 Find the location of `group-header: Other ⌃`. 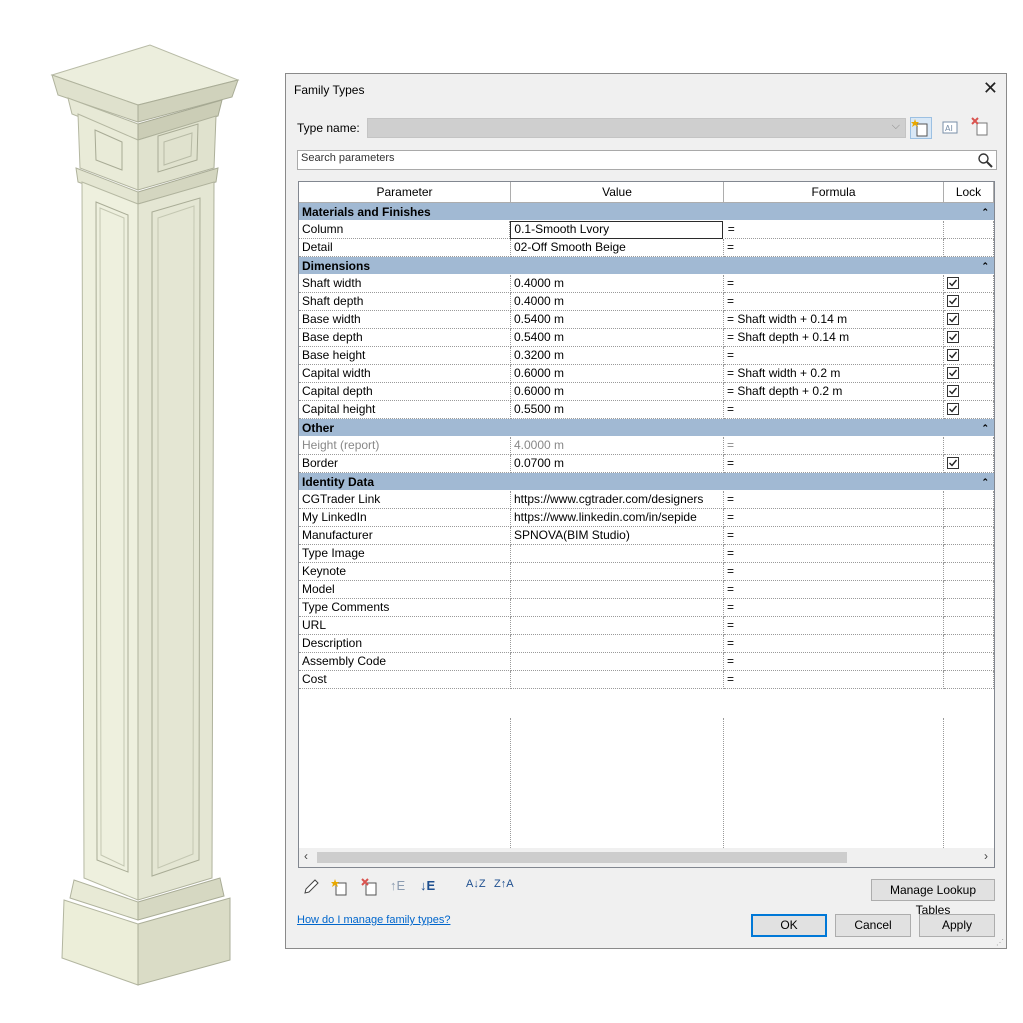

group-header: Other ⌃ is located at coordinates (646, 428).